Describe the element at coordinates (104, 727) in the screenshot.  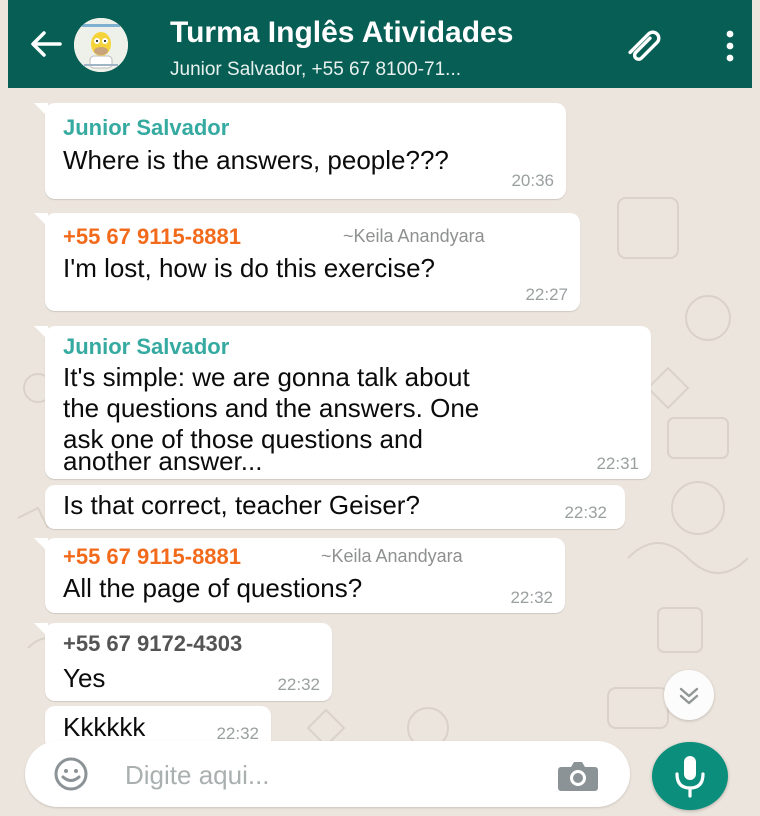
I see `message-text: Kkkkkk` at that location.